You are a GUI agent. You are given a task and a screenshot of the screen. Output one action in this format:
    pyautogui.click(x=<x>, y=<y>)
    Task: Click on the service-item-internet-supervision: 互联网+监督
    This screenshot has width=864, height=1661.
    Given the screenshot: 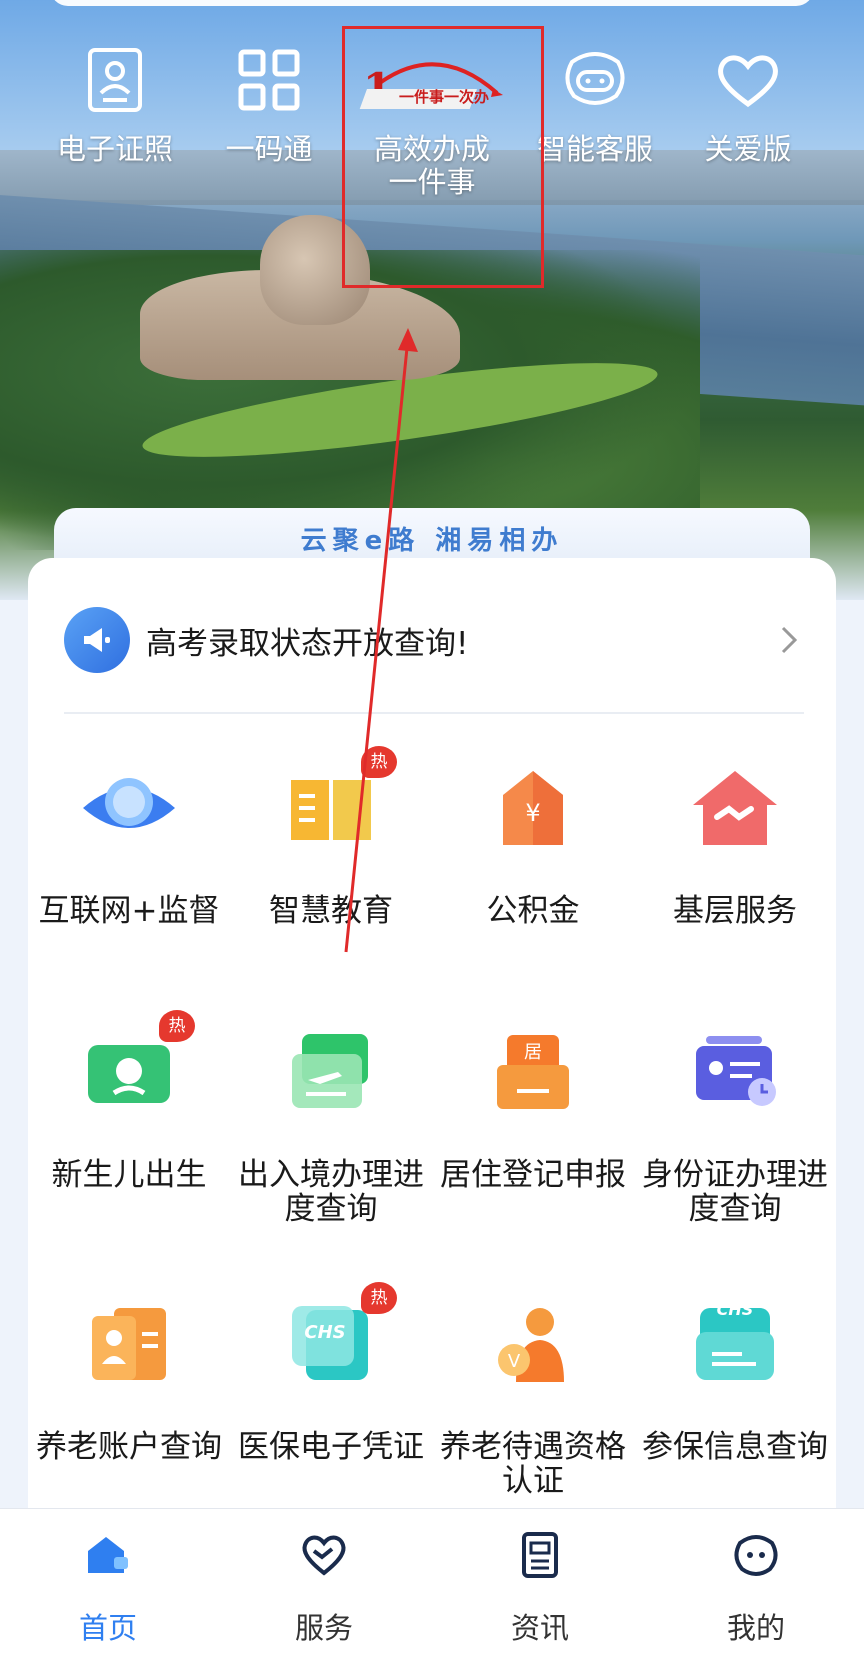 What is the action you would take?
    pyautogui.click(x=129, y=838)
    